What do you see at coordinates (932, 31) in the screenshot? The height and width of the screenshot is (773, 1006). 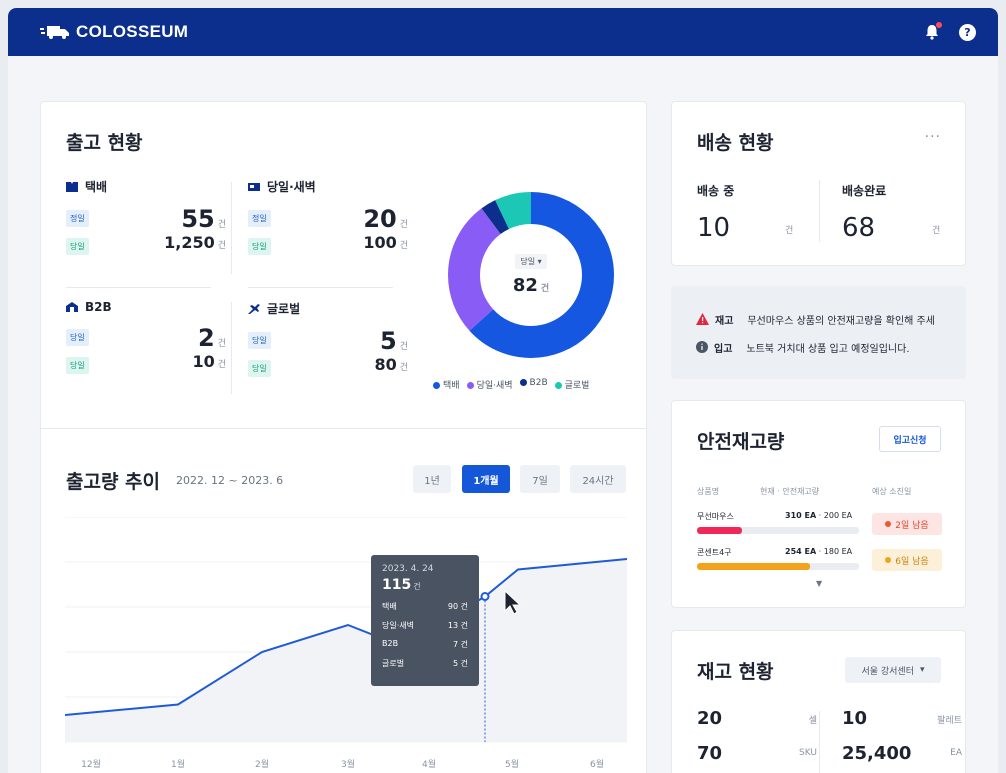 I see `notification-bell-icon` at bounding box center [932, 31].